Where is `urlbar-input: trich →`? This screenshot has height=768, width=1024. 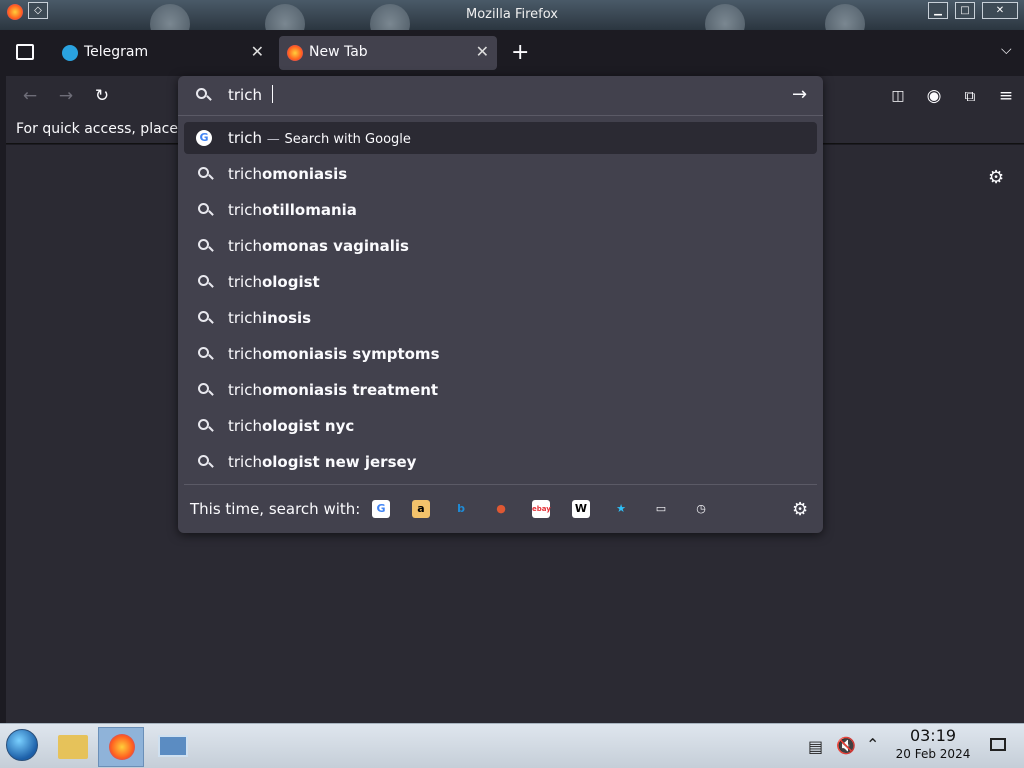 urlbar-input: trich → is located at coordinates (500, 96).